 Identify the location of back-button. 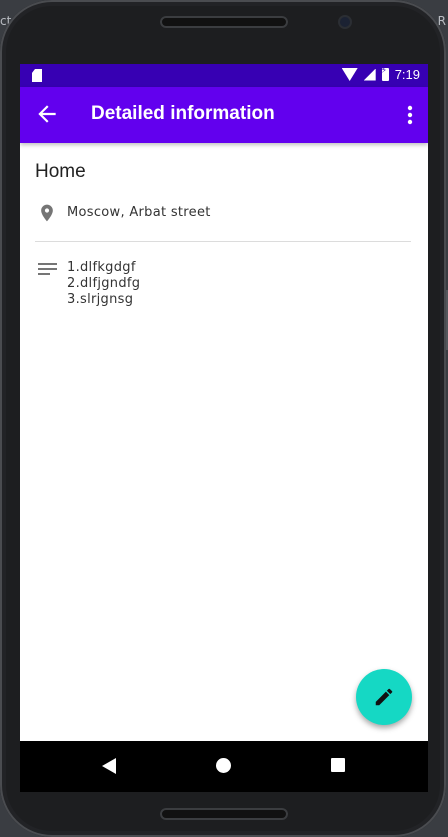
(47, 114).